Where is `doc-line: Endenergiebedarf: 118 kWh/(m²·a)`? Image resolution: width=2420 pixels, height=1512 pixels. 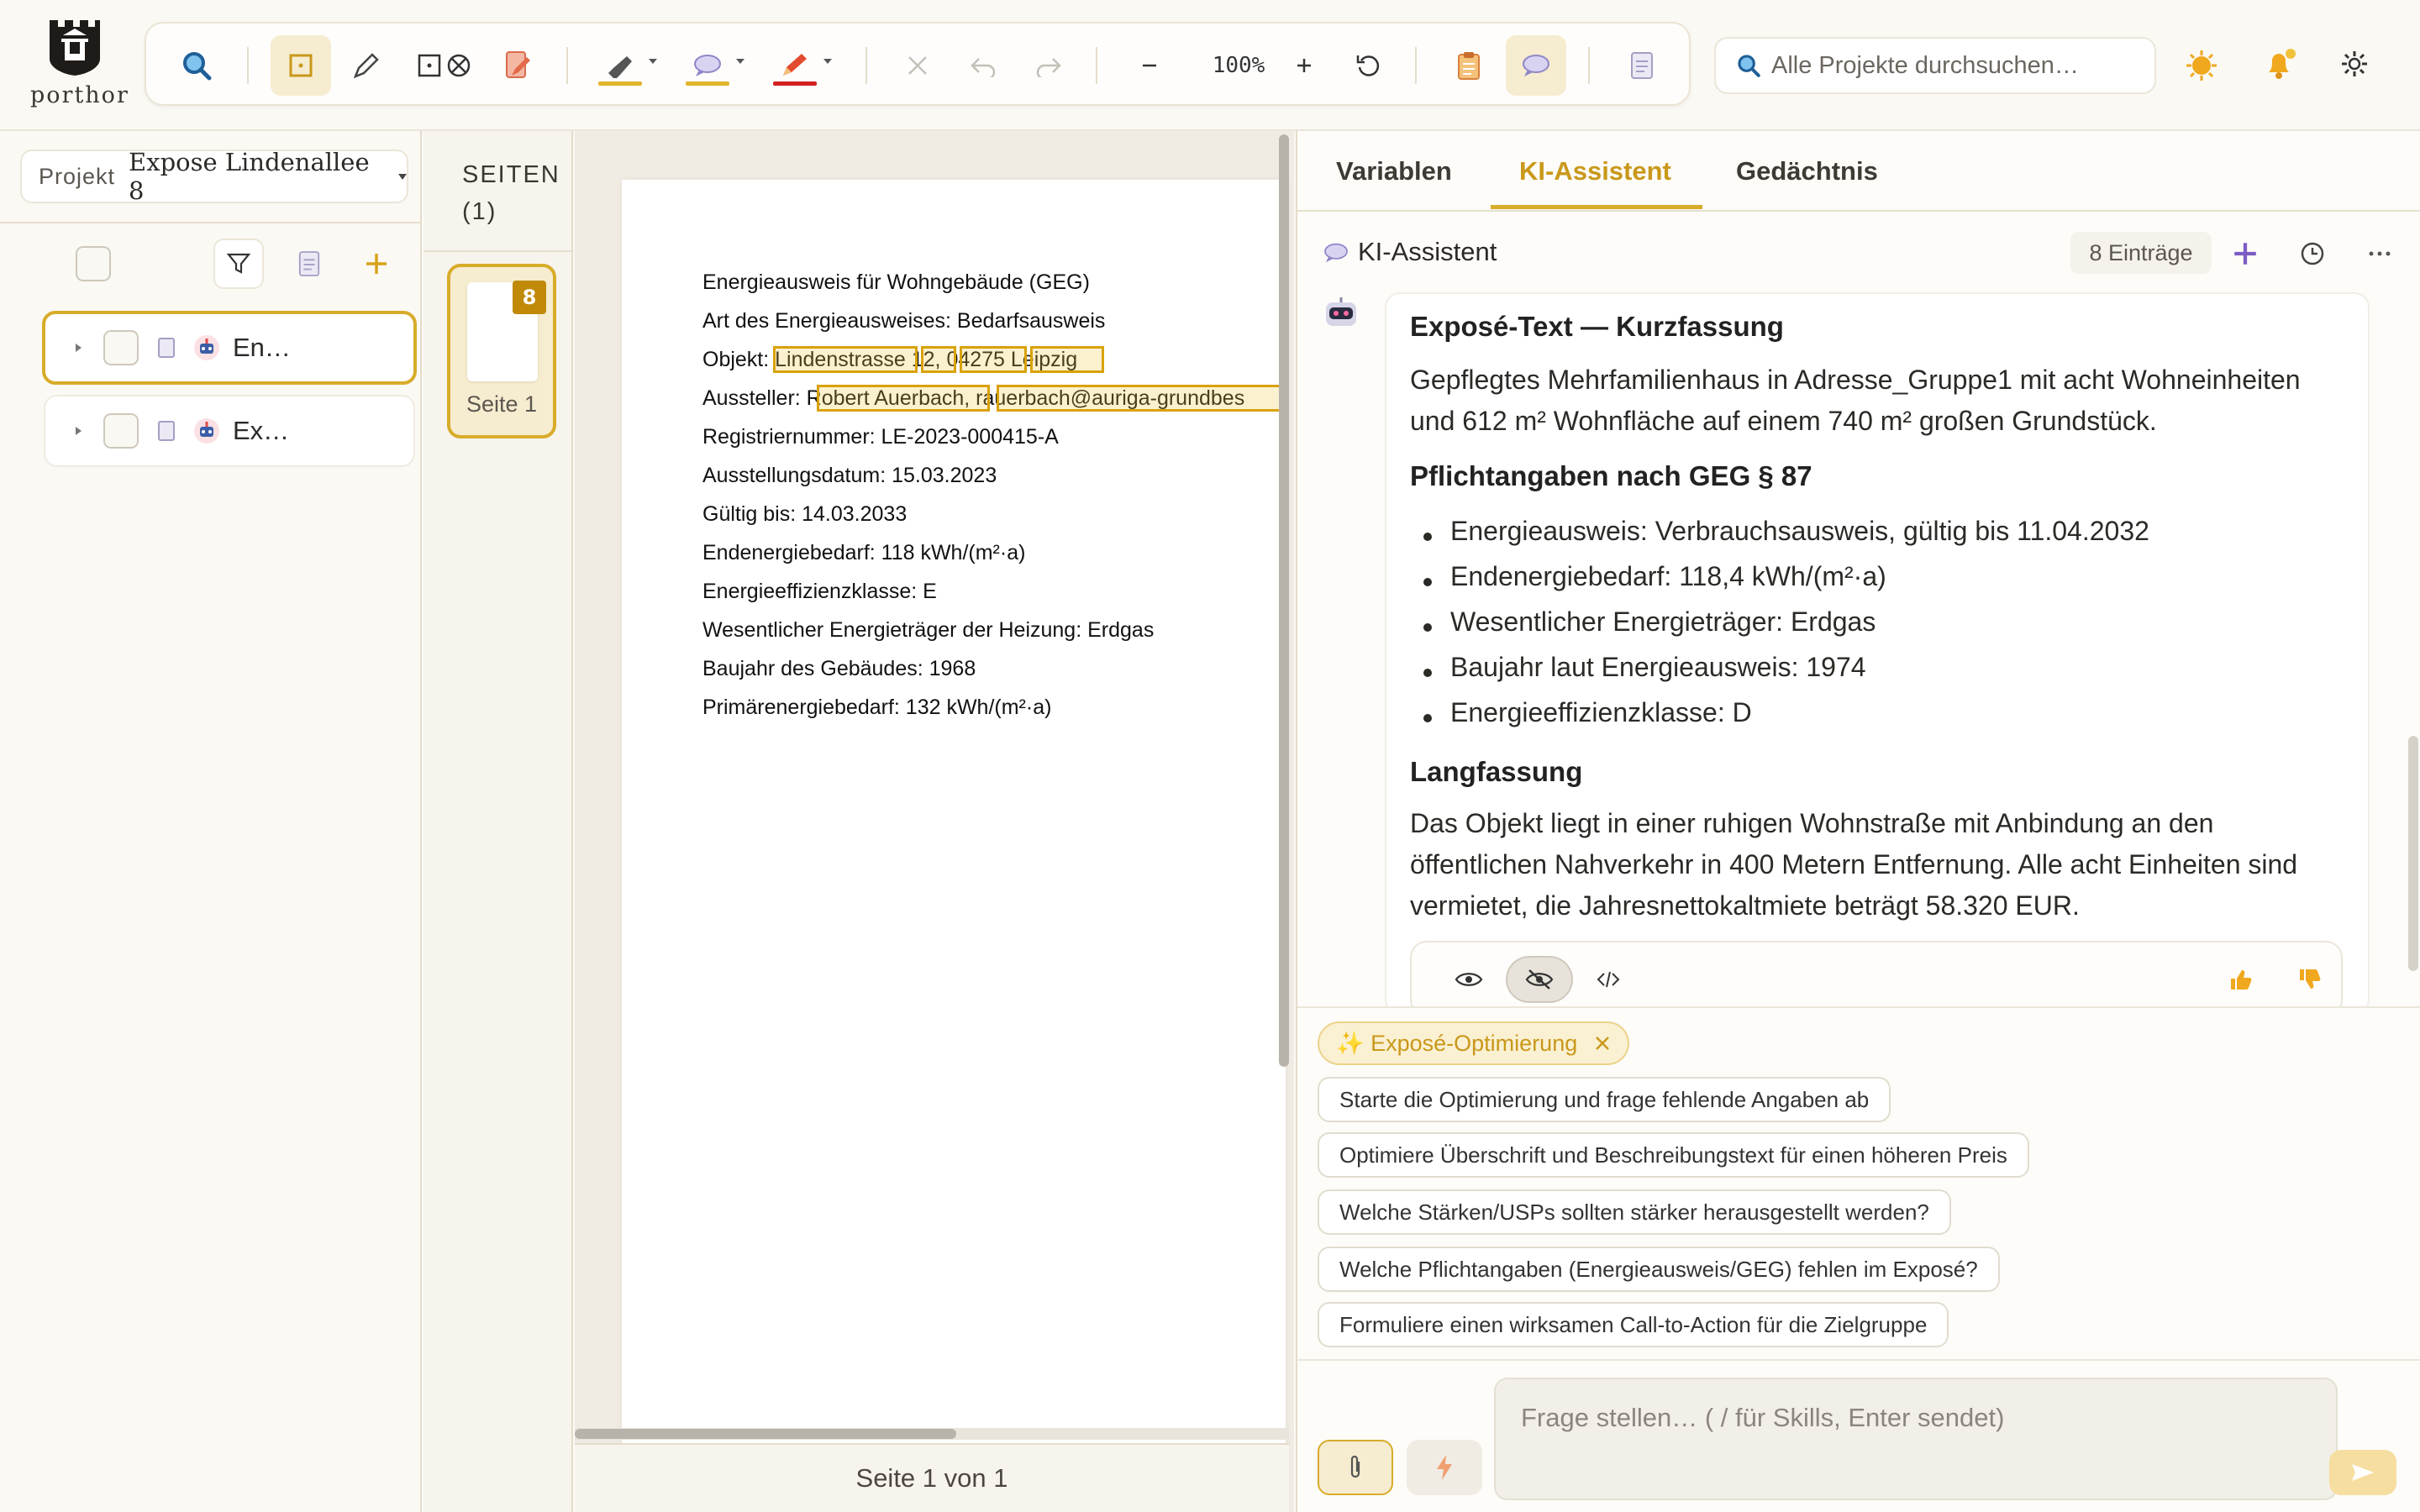 doc-line: Endenergiebedarf: 118 kWh/(m²·a) is located at coordinates (864, 552).